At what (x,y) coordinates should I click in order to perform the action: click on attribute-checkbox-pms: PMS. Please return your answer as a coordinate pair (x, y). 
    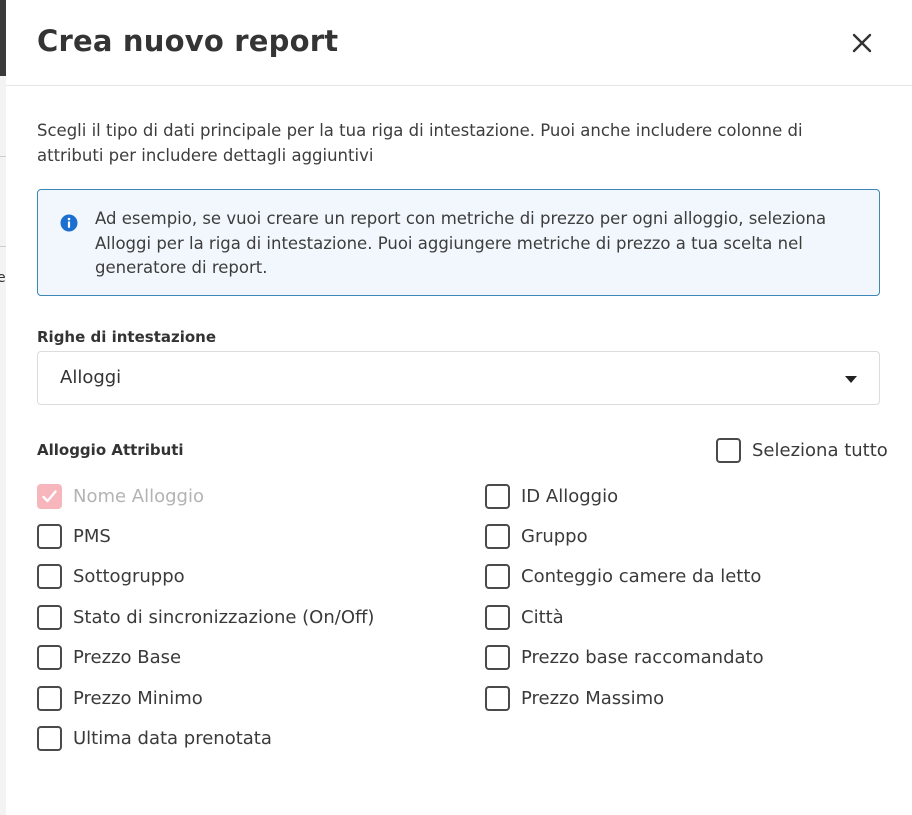
    Looking at the image, I should click on (74, 536).